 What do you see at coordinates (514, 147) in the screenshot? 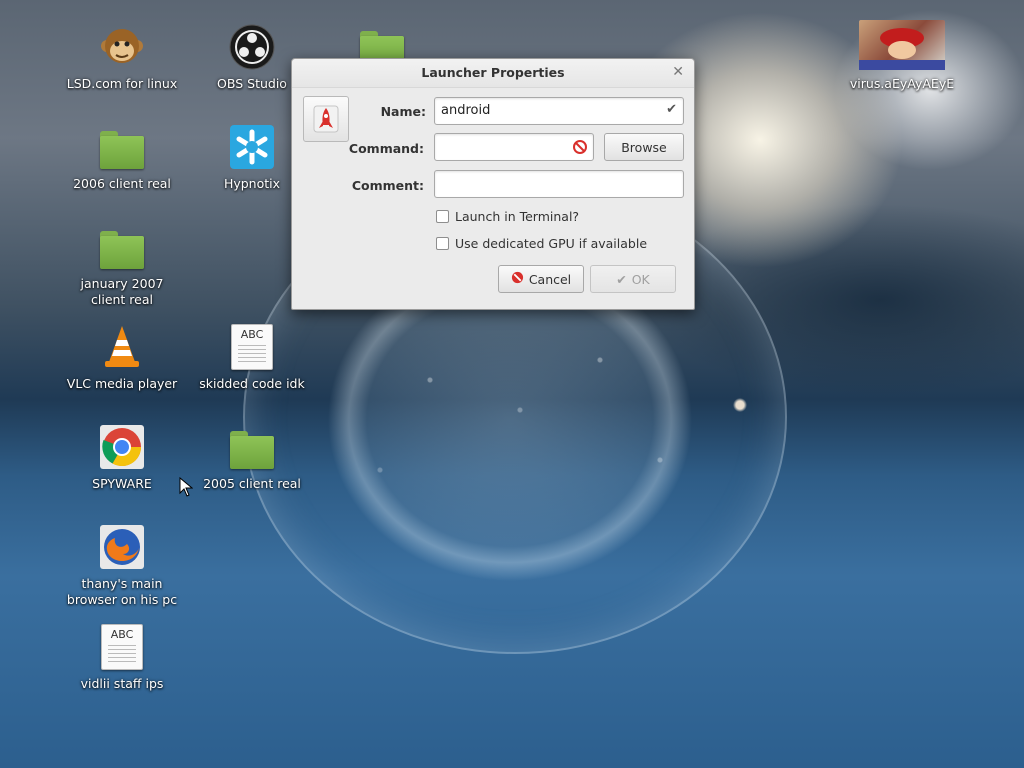
I see `command-field` at bounding box center [514, 147].